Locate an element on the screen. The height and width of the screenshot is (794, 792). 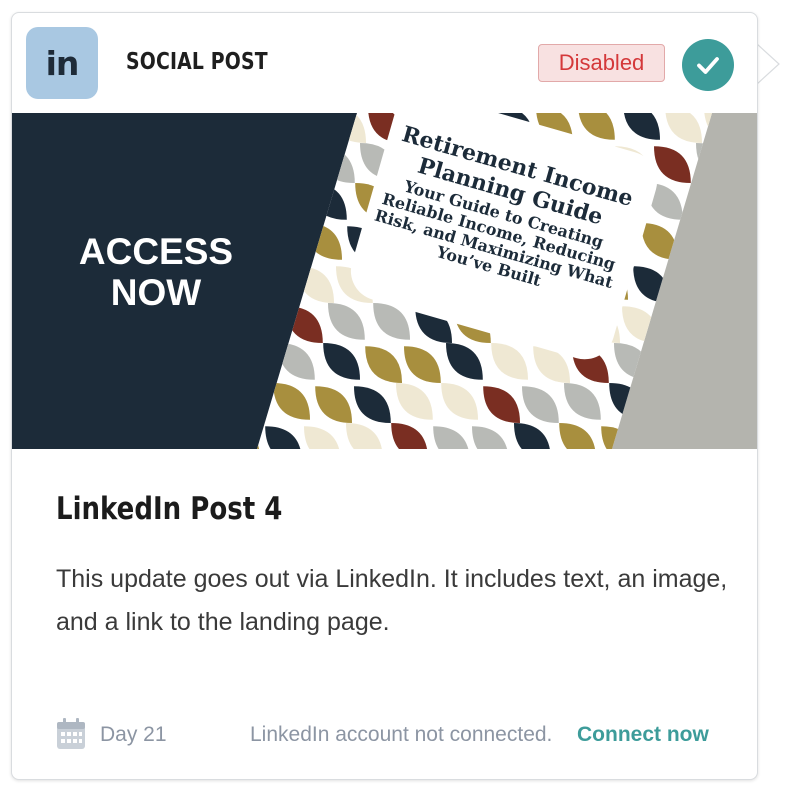
card-header: in SOCIAL POST Disabled is located at coordinates (384, 63).